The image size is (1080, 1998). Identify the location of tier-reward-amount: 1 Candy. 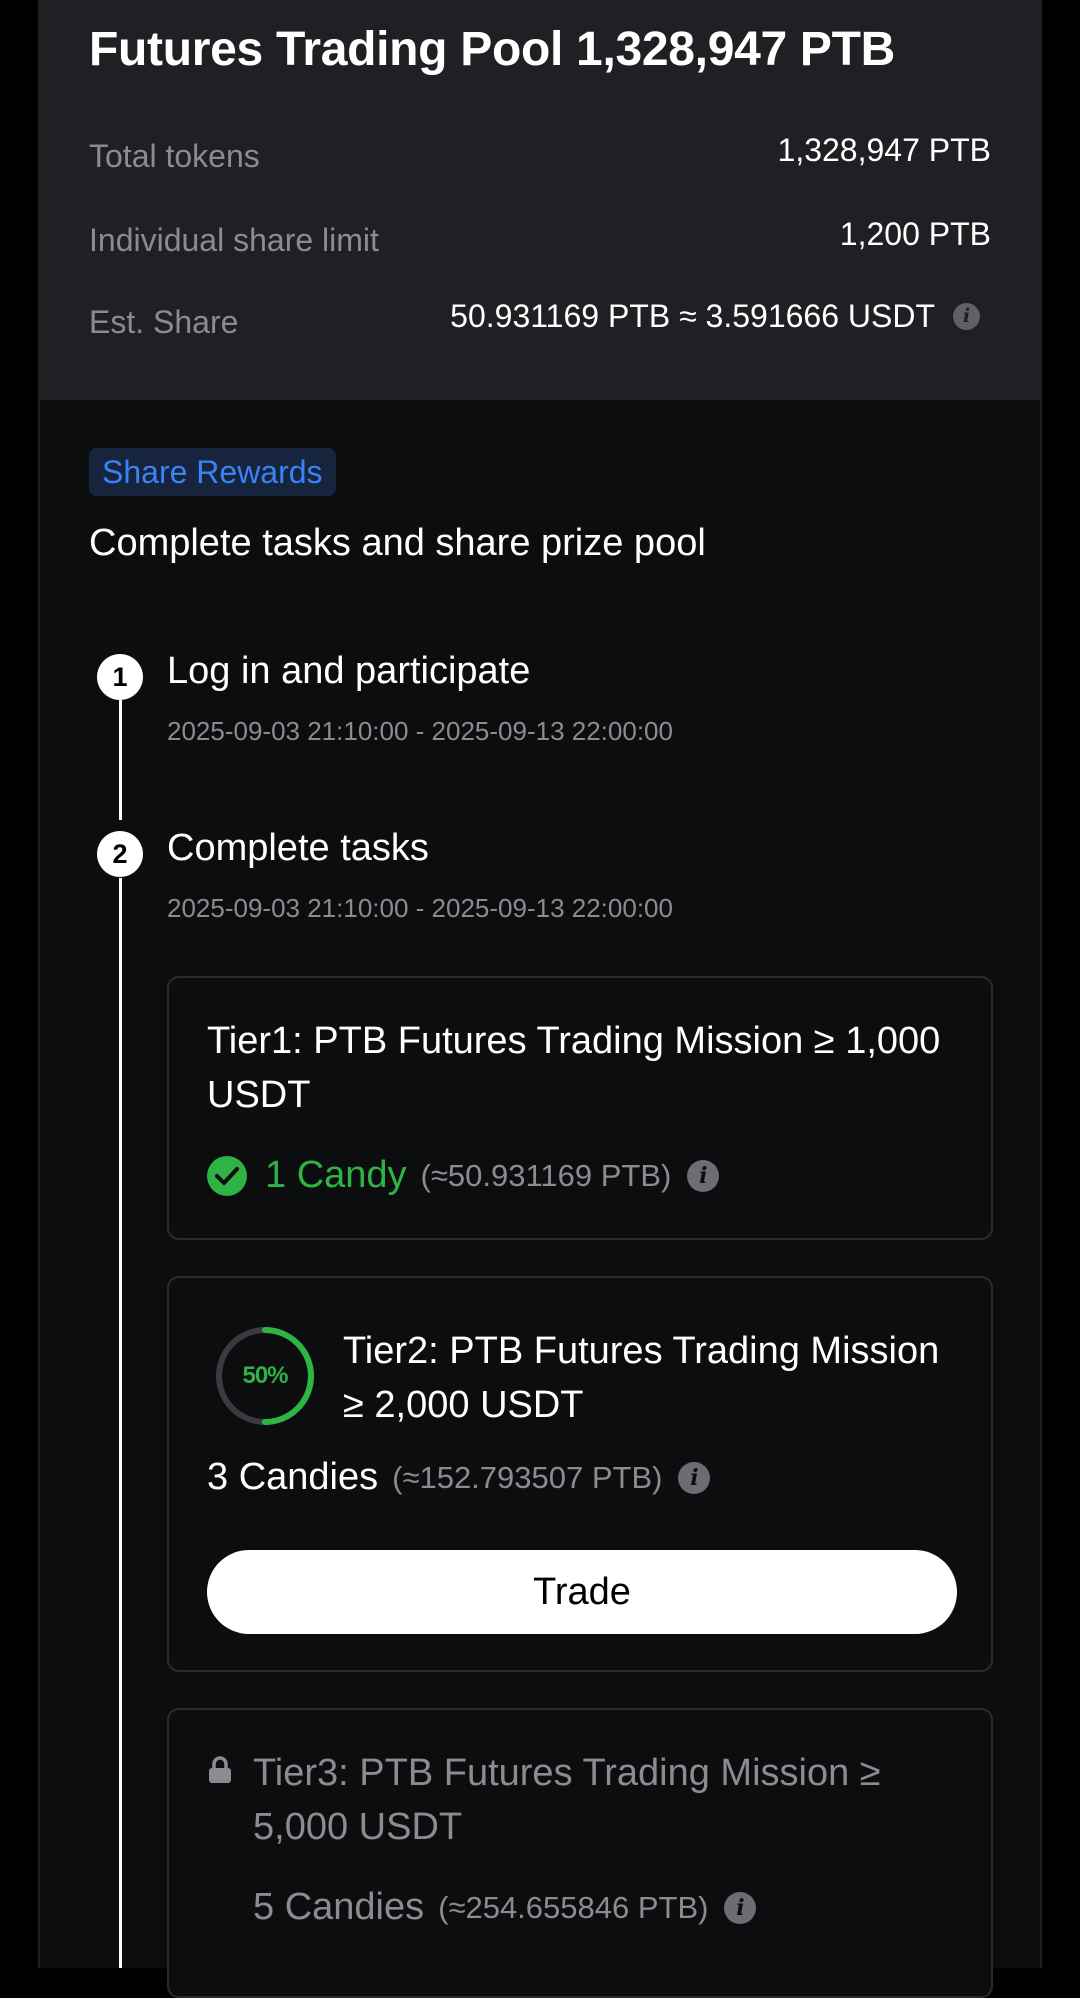
(336, 1175).